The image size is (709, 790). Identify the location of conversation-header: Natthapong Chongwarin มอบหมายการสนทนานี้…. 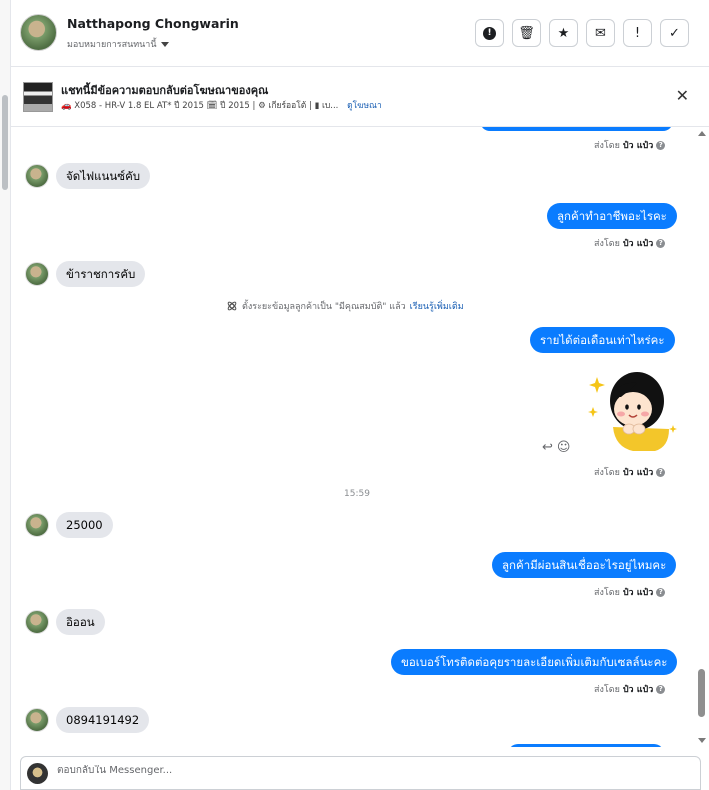
(360, 33).